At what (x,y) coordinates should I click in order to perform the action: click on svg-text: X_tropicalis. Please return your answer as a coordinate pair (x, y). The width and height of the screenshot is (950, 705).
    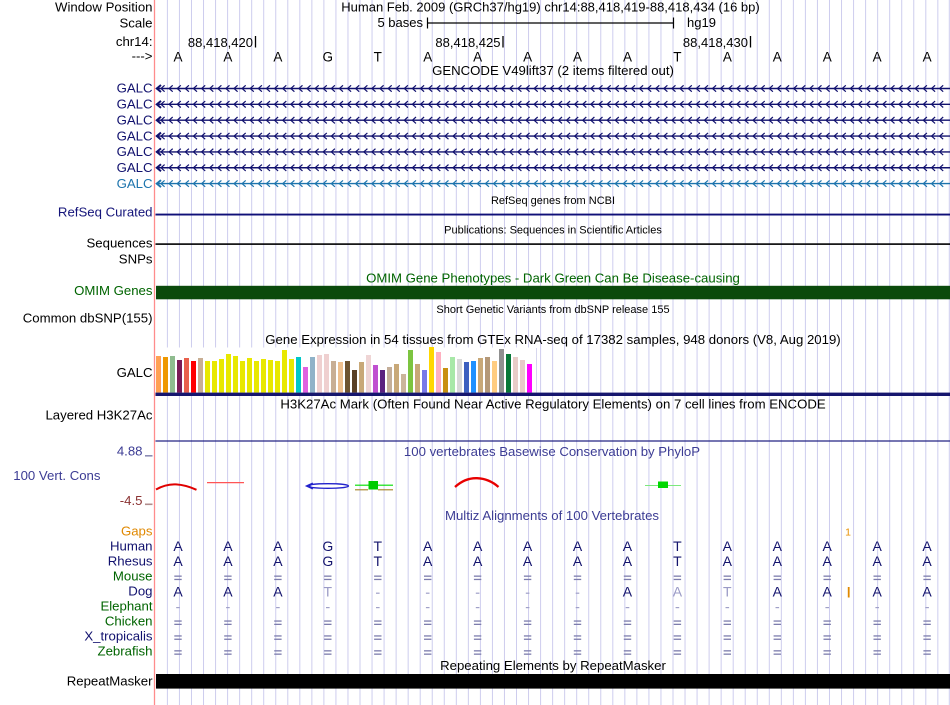
    Looking at the image, I should click on (118, 635).